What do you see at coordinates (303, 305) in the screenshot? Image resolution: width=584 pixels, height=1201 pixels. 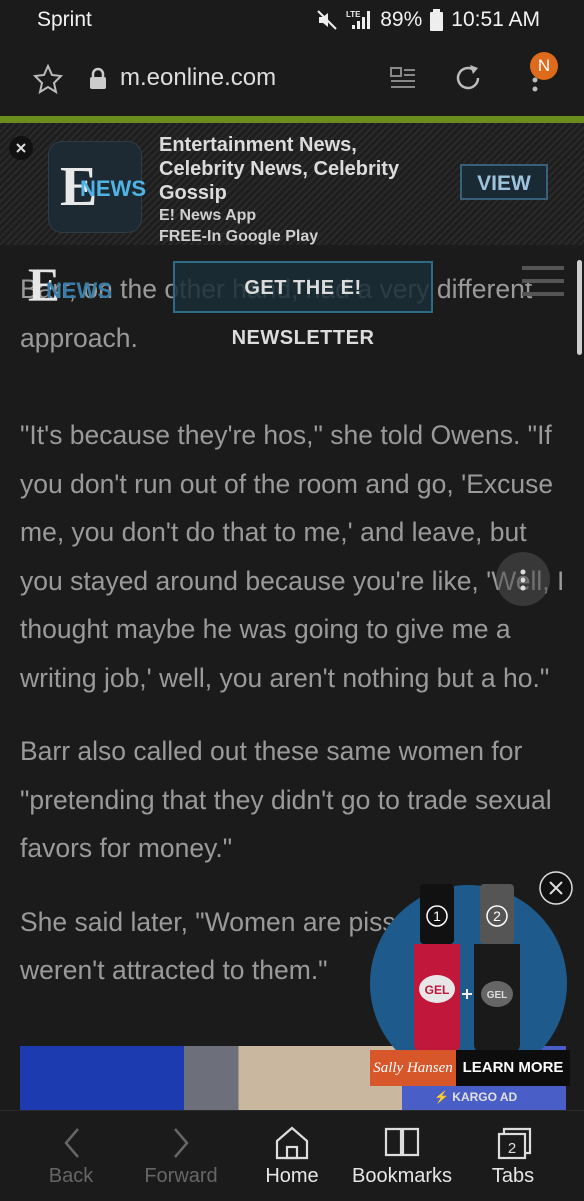 I see `newsletter-button: GET THE E! NEWSLETTER` at bounding box center [303, 305].